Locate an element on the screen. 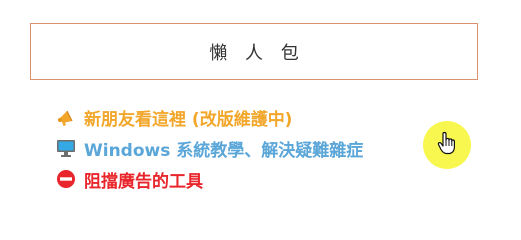  no-entry-icon is located at coordinates (66, 179).